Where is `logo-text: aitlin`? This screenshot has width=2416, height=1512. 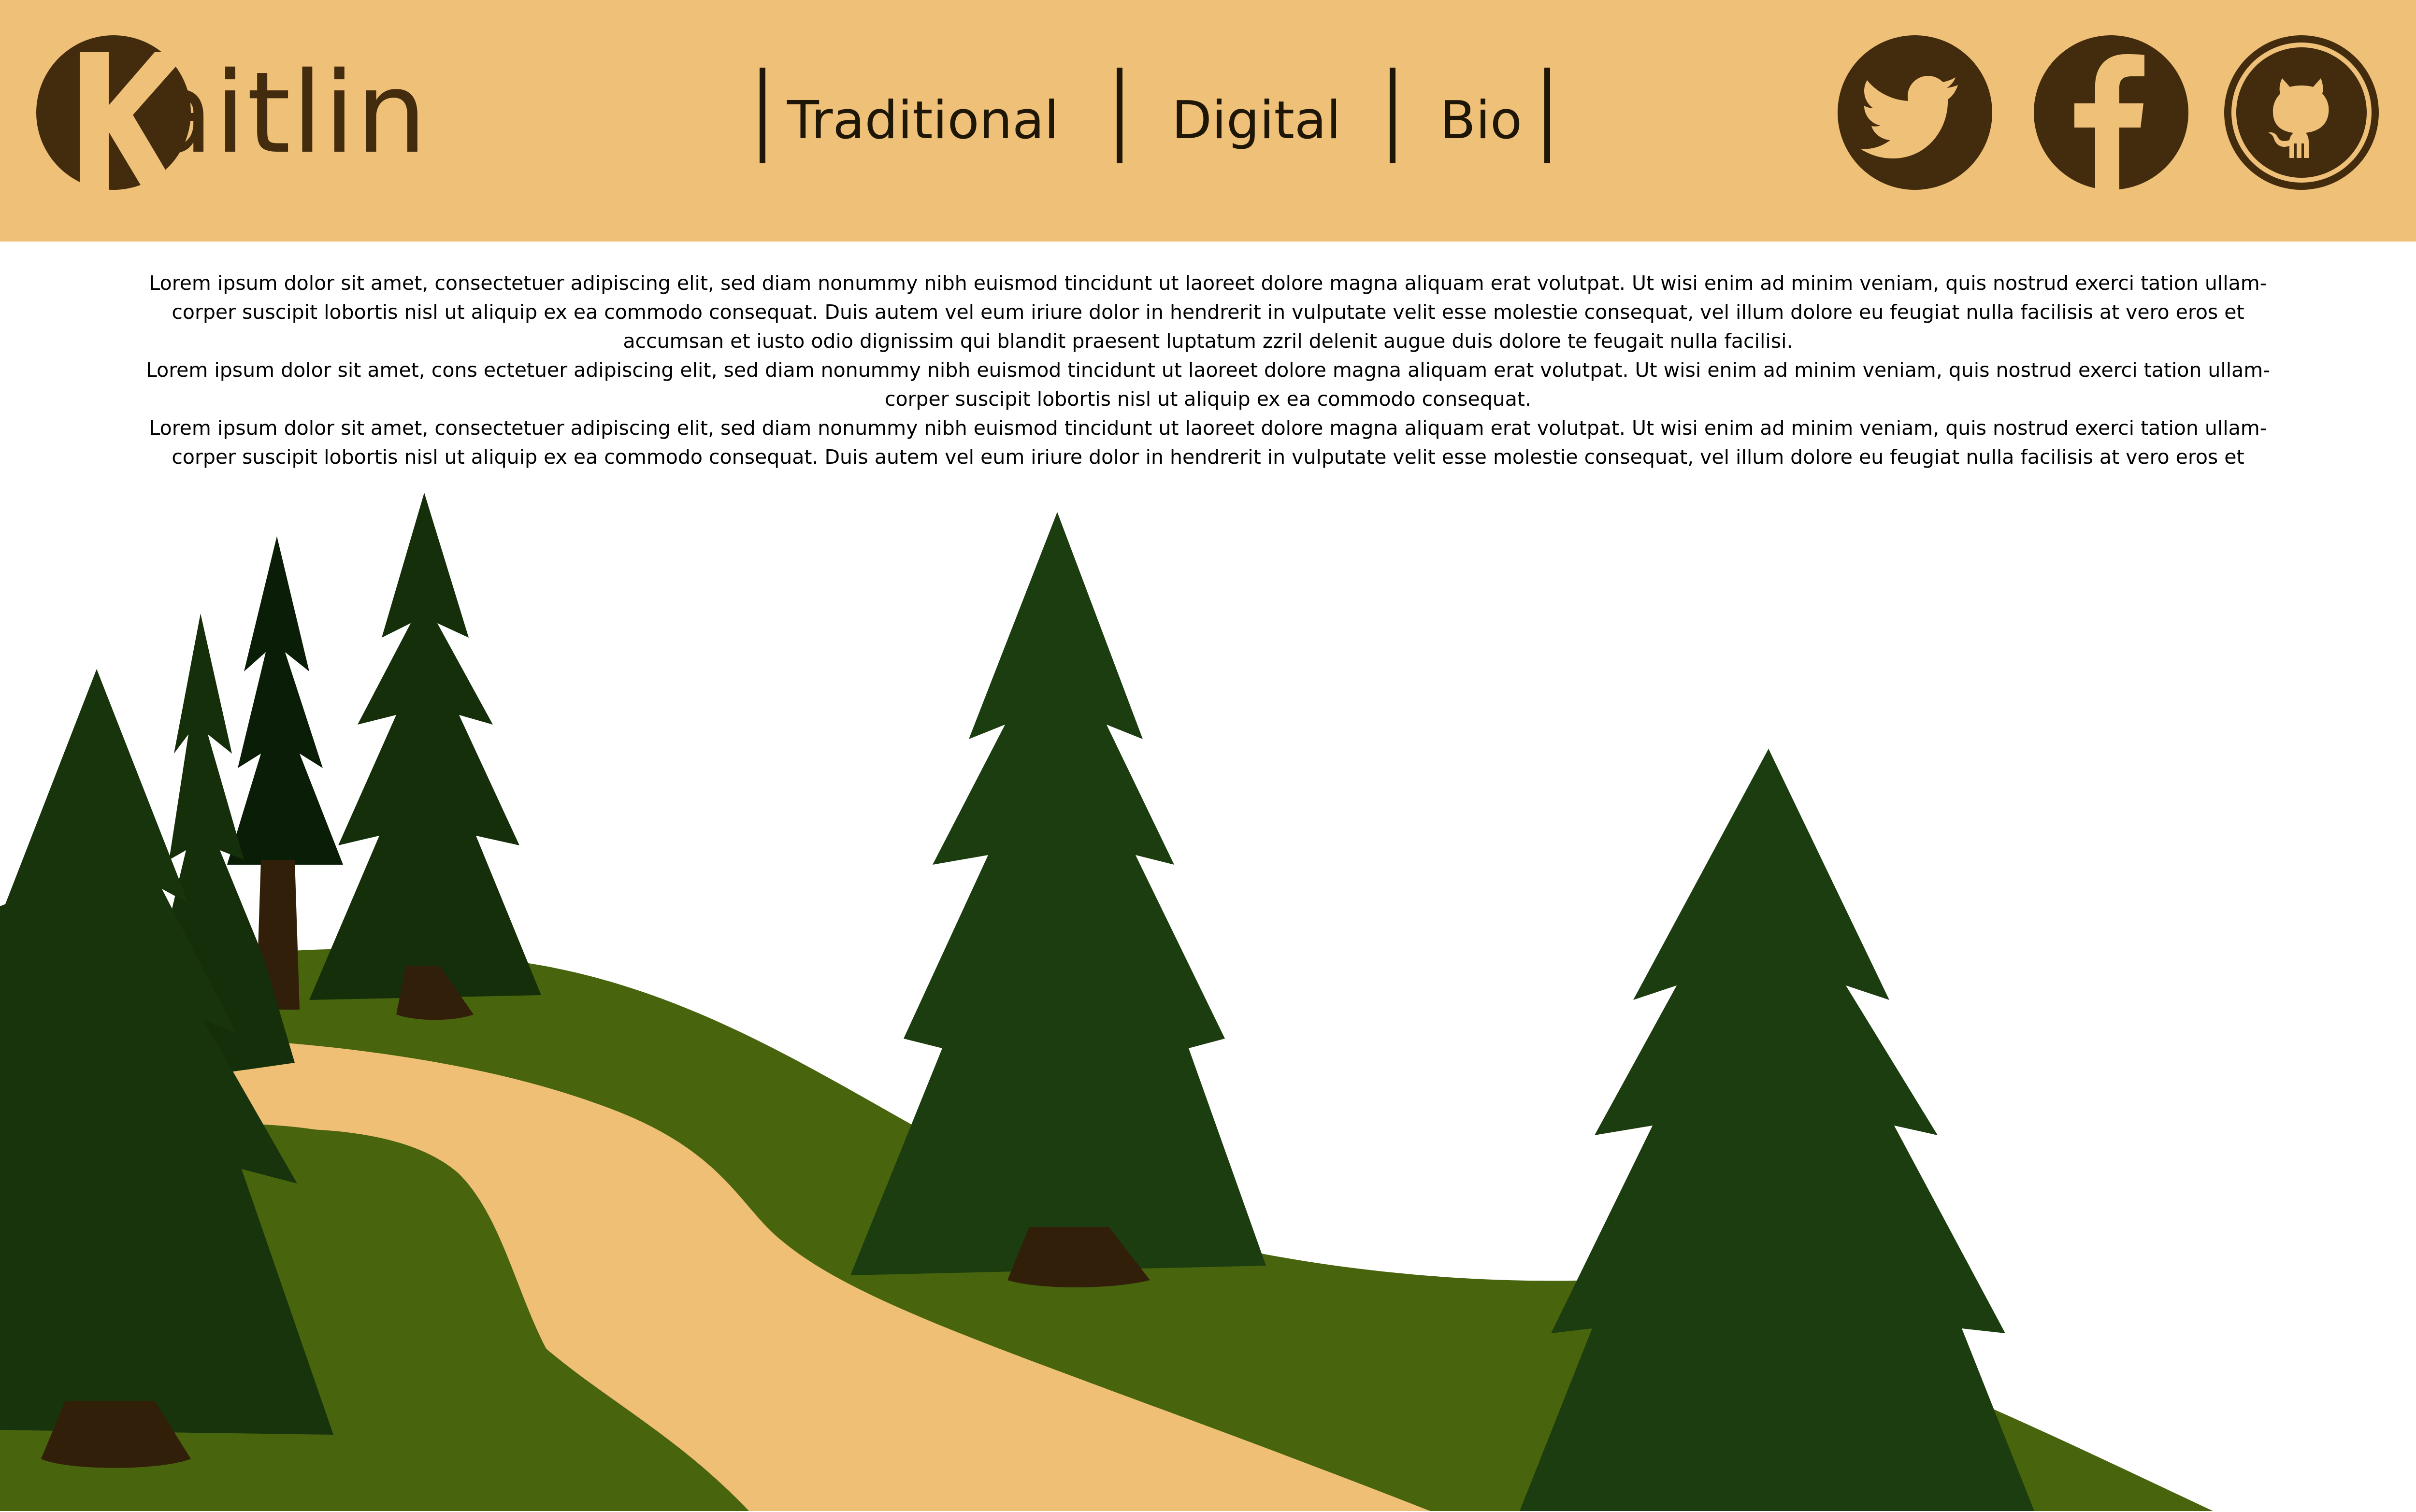
logo-text: aitlin is located at coordinates (286, 113).